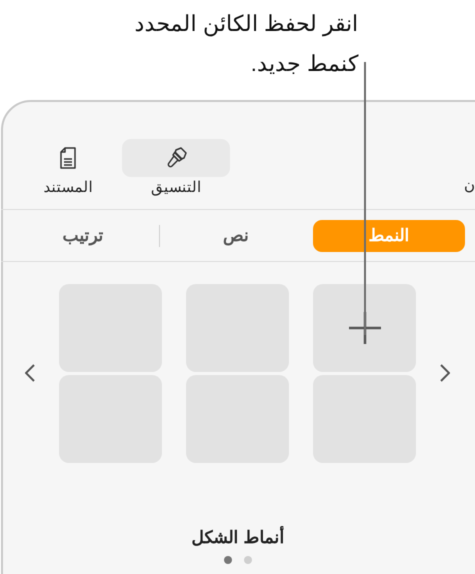  Describe the element at coordinates (68, 157) in the screenshot. I see `document-icon` at that location.